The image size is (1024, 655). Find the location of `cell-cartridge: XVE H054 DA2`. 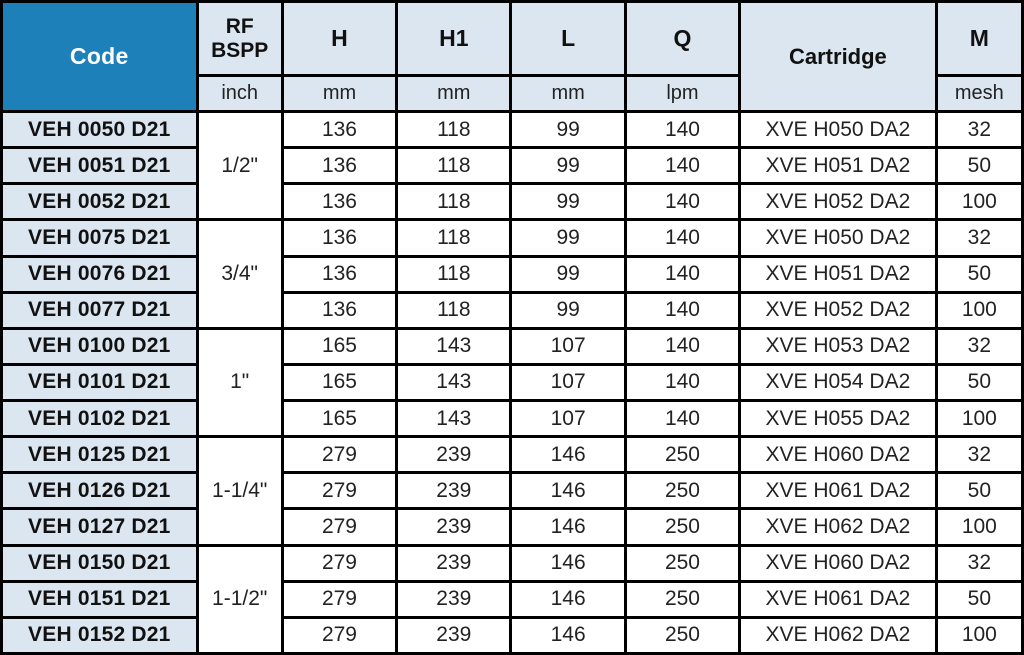

cell-cartridge: XVE H054 DA2 is located at coordinates (838, 382).